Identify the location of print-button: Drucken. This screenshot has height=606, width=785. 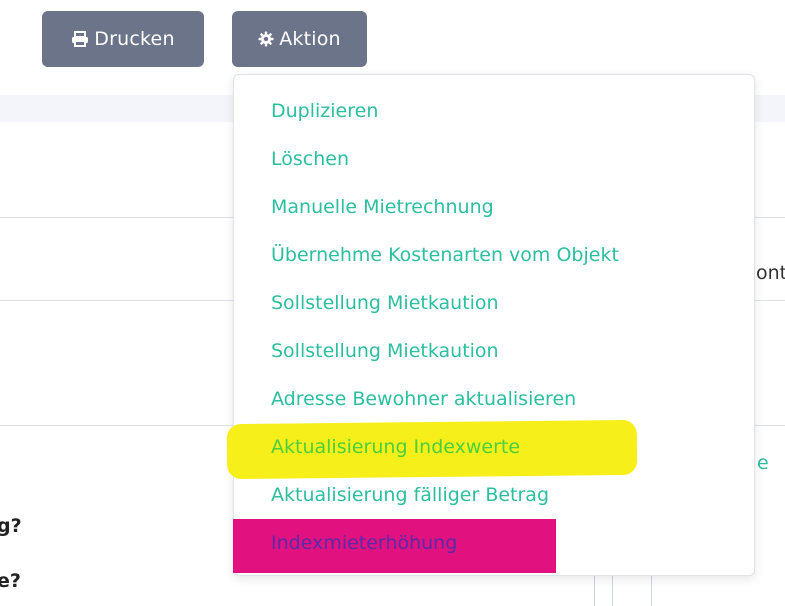
(123, 39).